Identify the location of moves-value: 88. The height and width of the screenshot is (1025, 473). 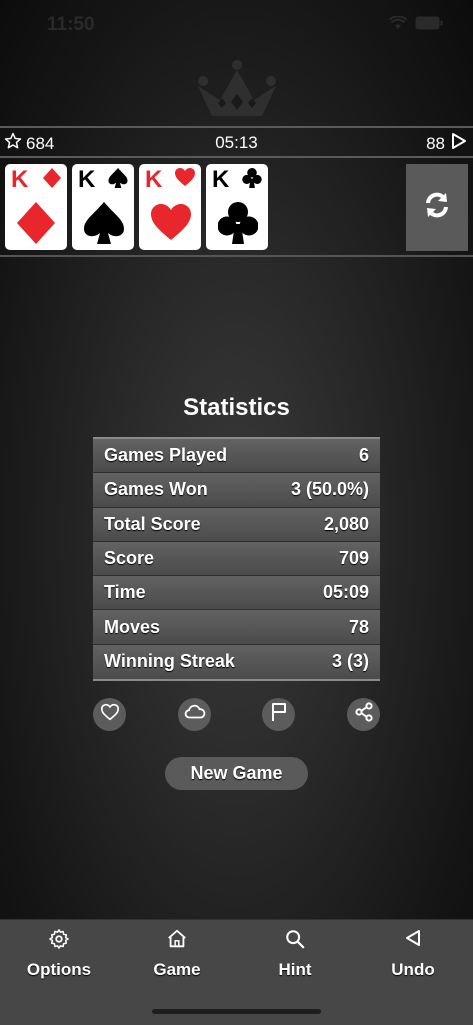
(435, 143).